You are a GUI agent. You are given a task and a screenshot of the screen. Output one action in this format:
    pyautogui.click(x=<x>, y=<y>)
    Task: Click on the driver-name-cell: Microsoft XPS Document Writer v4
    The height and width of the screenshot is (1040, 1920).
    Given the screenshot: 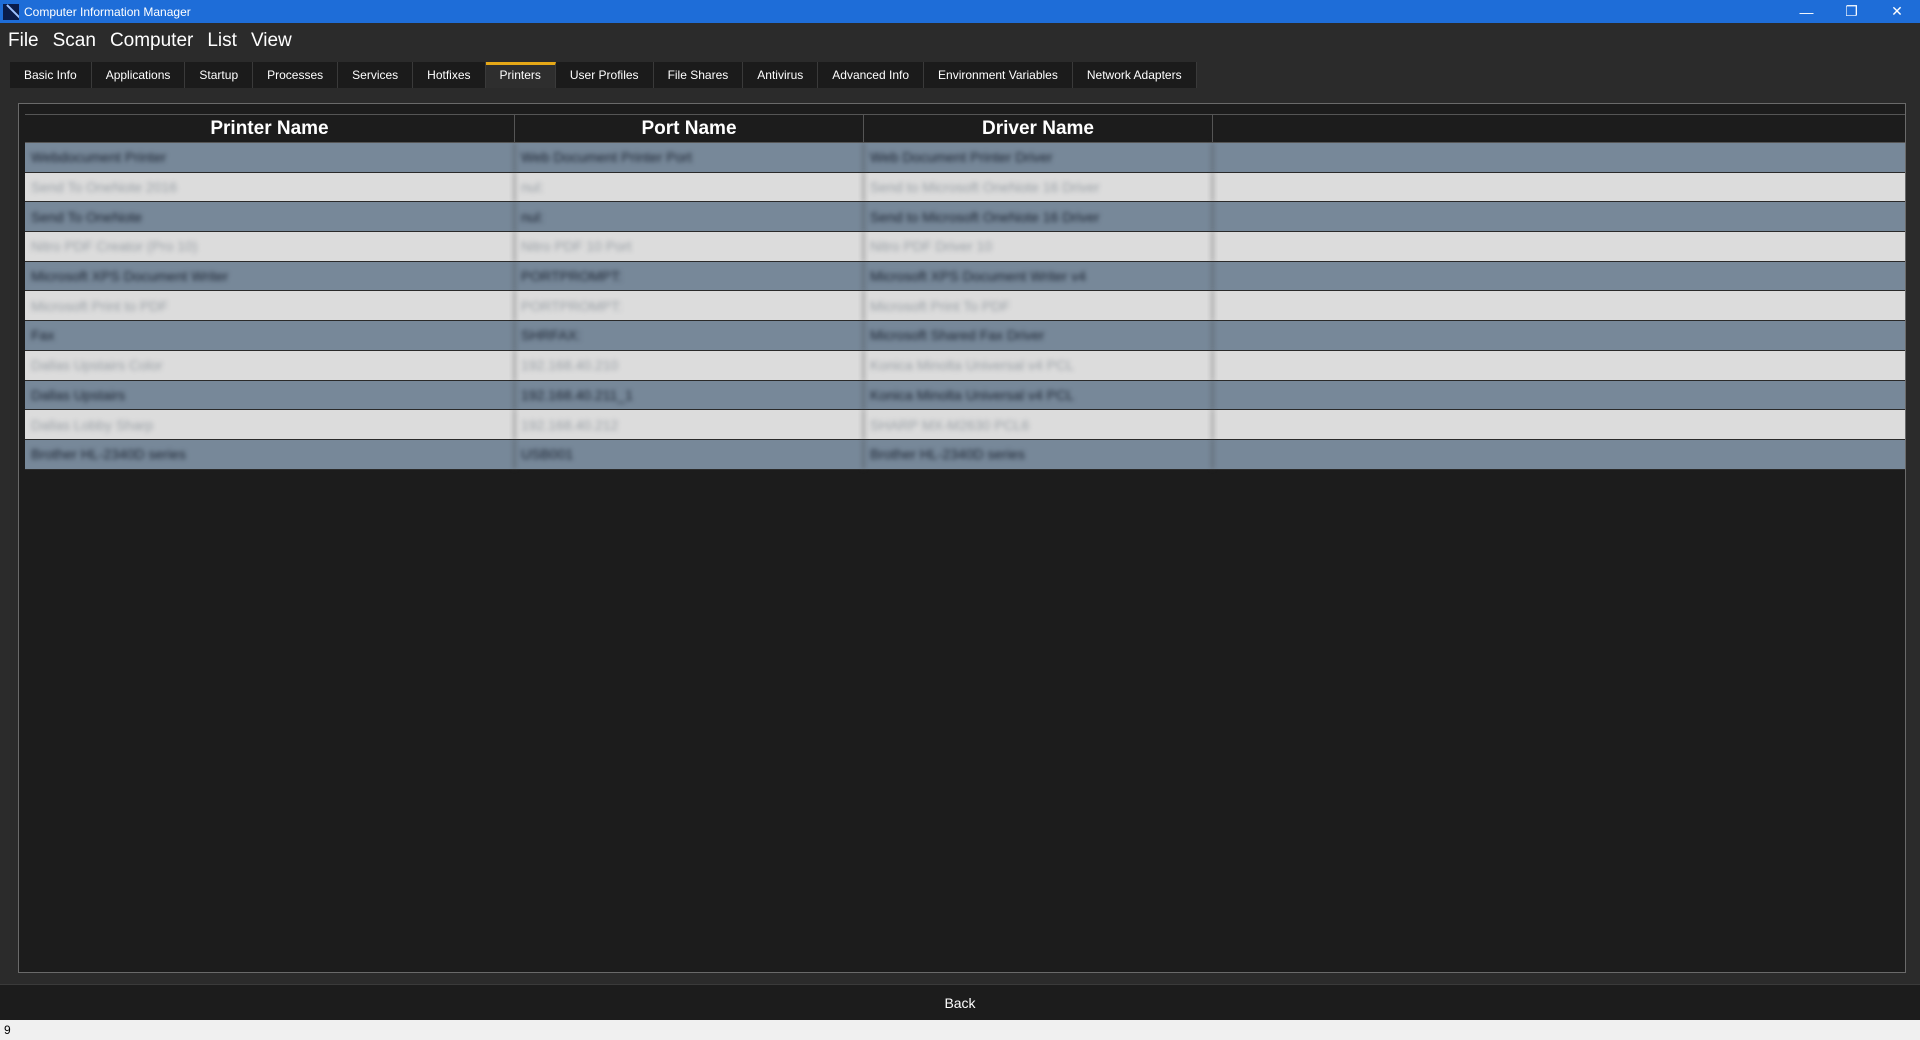 What is the action you would take?
    pyautogui.click(x=1038, y=276)
    